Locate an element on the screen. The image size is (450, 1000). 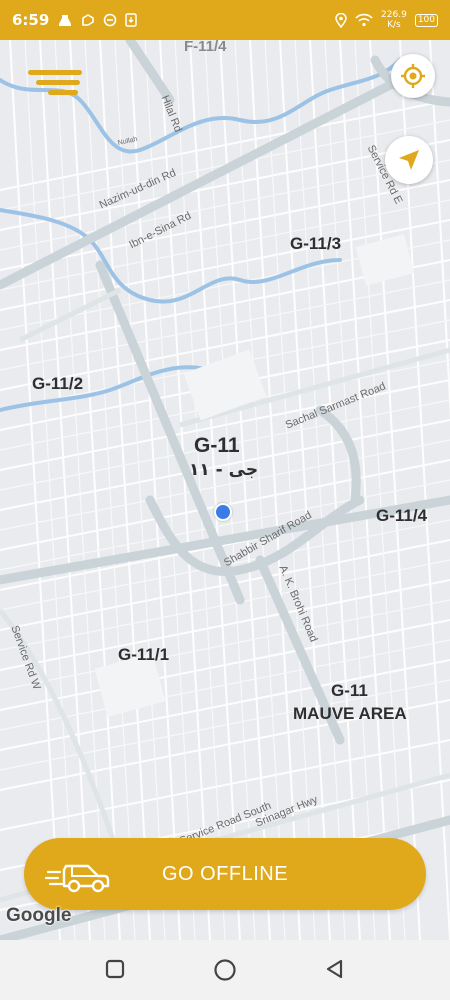
back-button is located at coordinates (335, 969).